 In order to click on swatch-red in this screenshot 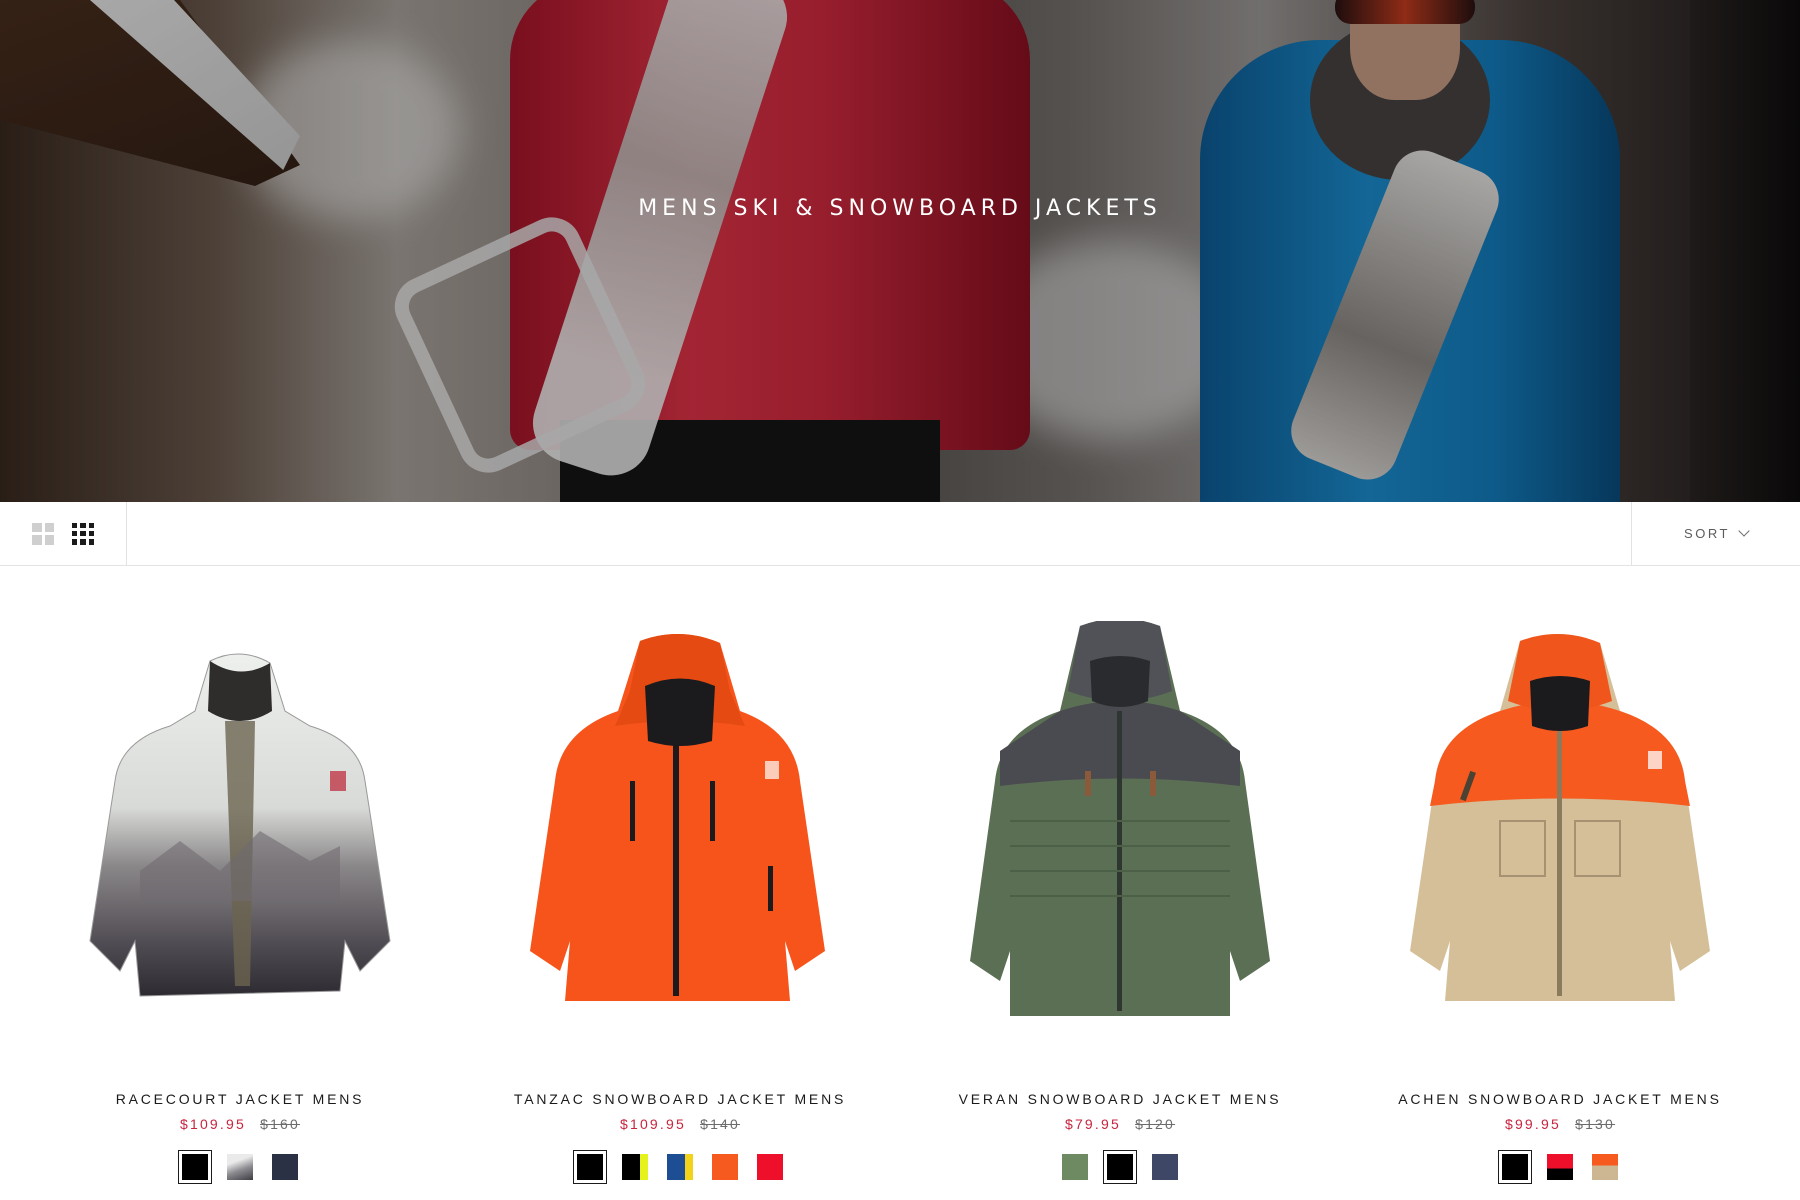, I will do `click(770, 1167)`.